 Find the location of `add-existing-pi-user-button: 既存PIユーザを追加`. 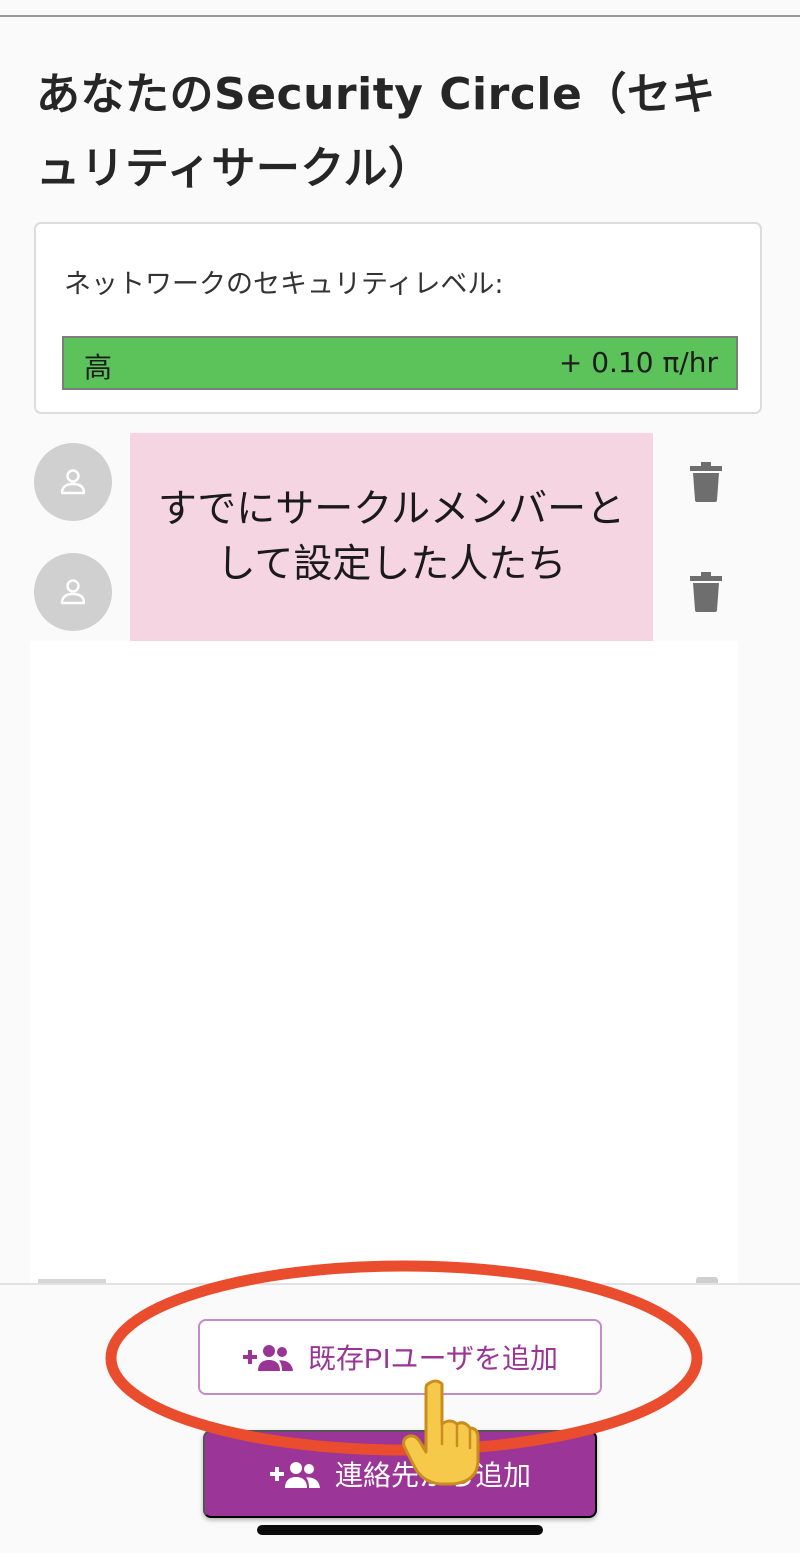

add-existing-pi-user-button: 既存PIユーザを追加 is located at coordinates (400, 1357).